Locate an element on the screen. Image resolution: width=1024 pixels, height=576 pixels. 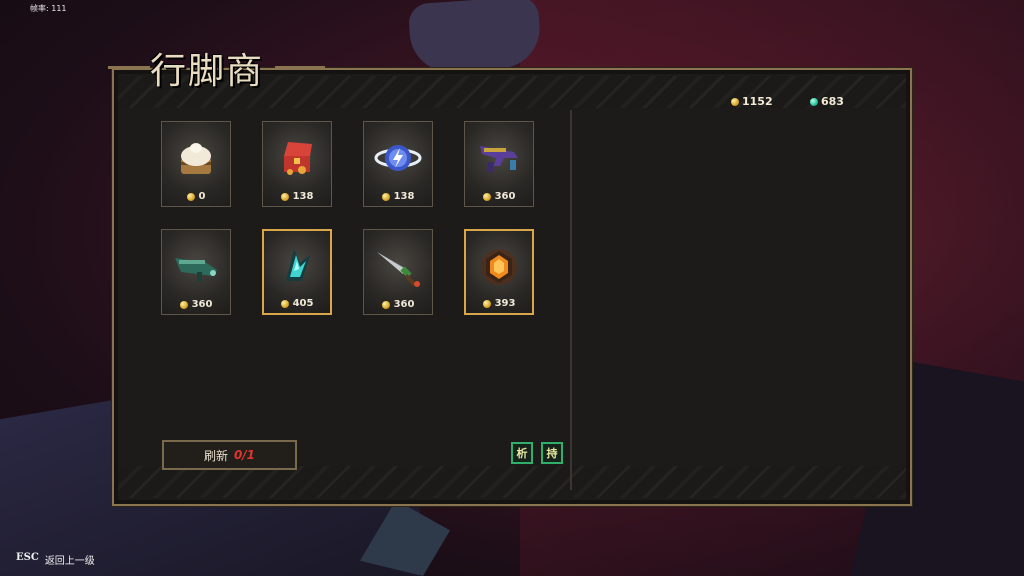
price-value: 393 is located at coordinates (505, 303).